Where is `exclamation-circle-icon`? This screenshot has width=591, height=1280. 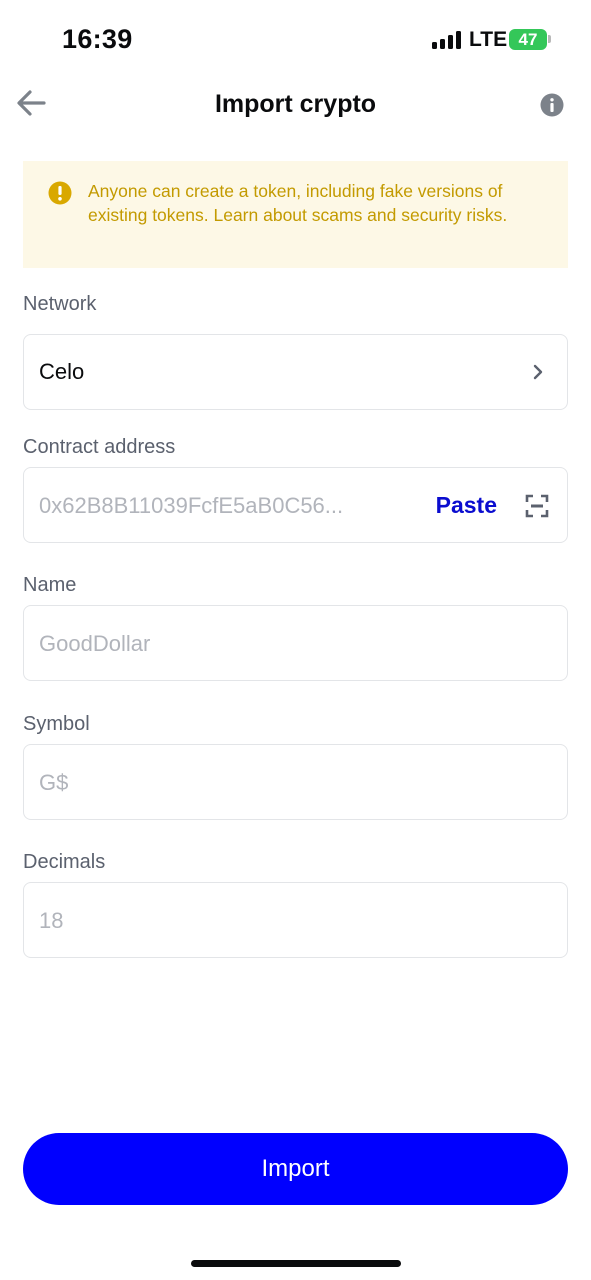 exclamation-circle-icon is located at coordinates (60, 193).